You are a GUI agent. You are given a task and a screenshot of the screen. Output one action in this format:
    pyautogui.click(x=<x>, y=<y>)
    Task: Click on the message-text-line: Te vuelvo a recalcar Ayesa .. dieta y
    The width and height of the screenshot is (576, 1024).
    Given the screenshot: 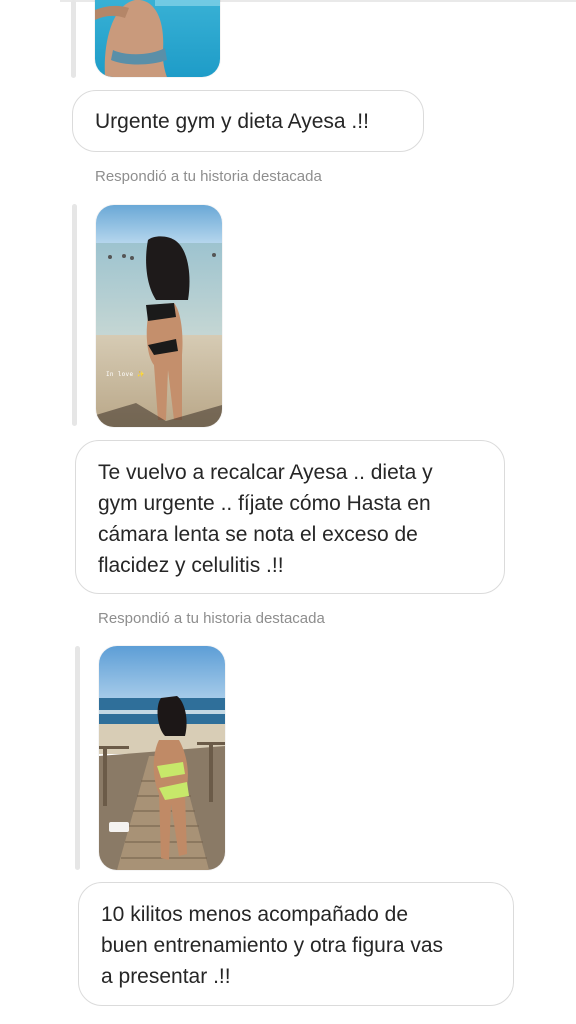 What is the action you would take?
    pyautogui.click(x=265, y=472)
    